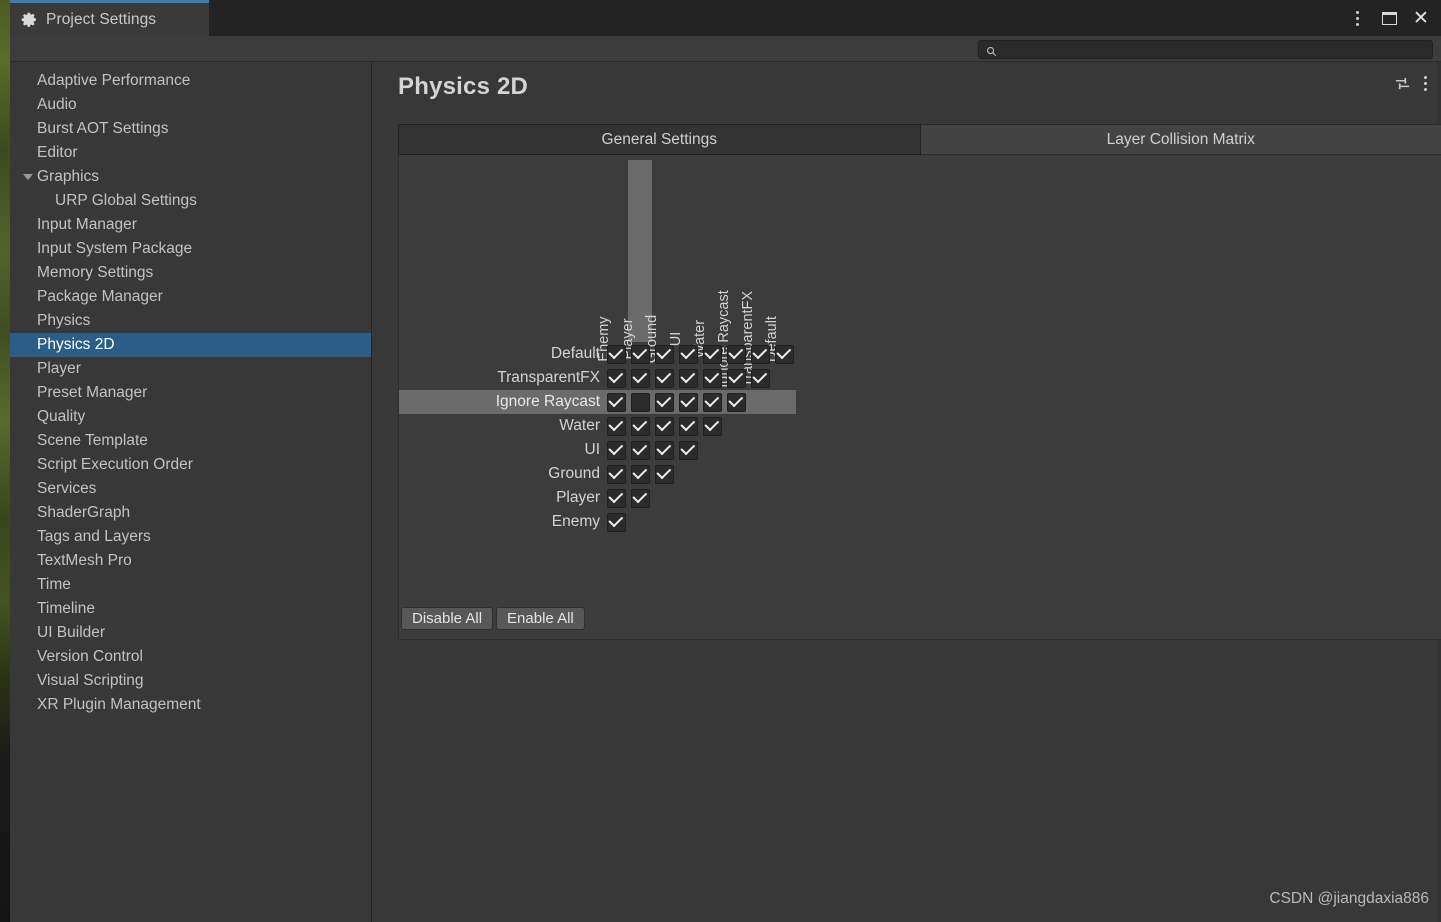 Image resolution: width=1441 pixels, height=922 pixels. I want to click on sidebar-item-urp-global-settings: URP Global Settings, so click(190, 201).